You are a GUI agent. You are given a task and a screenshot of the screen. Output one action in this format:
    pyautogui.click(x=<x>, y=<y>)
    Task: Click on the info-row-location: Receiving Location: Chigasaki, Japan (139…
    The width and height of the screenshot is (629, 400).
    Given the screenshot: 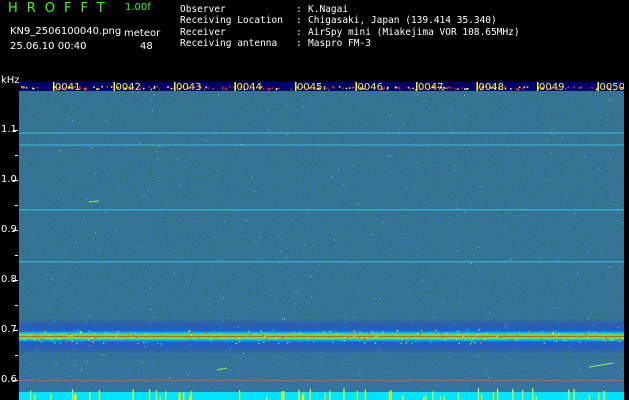 What is the action you would take?
    pyautogui.click(x=338, y=20)
    